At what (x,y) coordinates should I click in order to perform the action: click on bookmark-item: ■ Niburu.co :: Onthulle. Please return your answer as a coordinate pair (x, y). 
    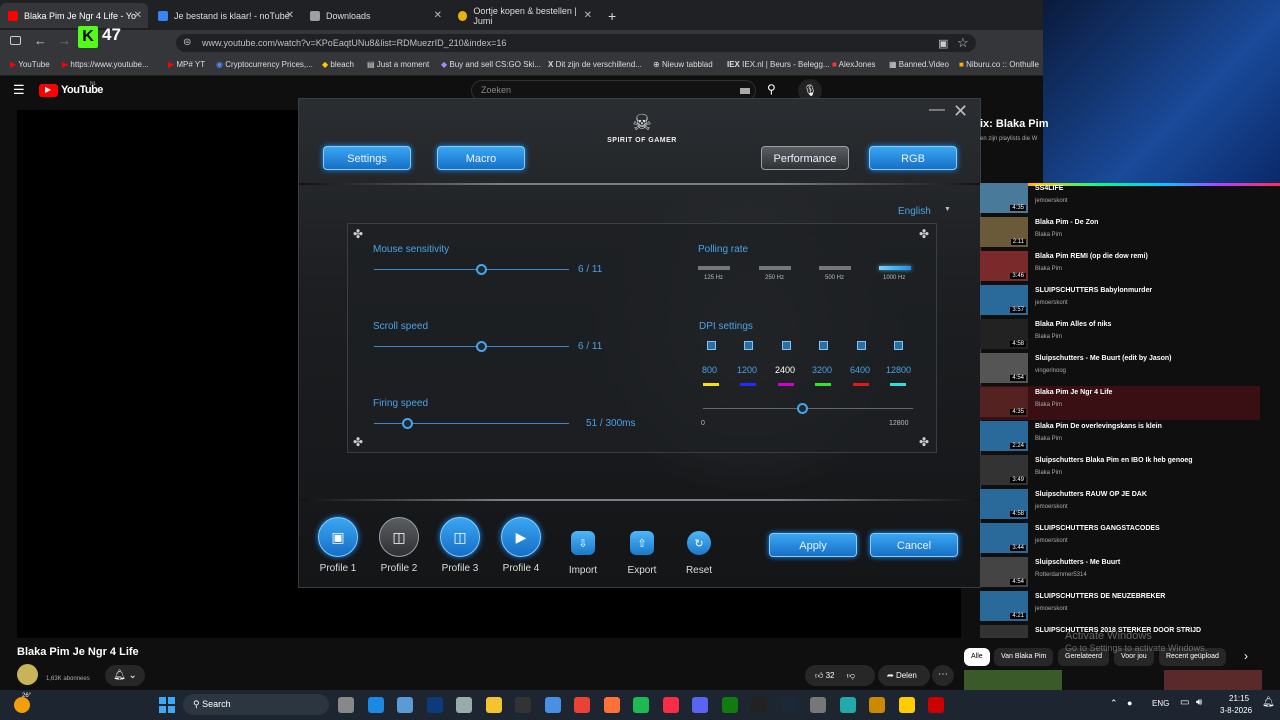
    Looking at the image, I should click on (999, 64).